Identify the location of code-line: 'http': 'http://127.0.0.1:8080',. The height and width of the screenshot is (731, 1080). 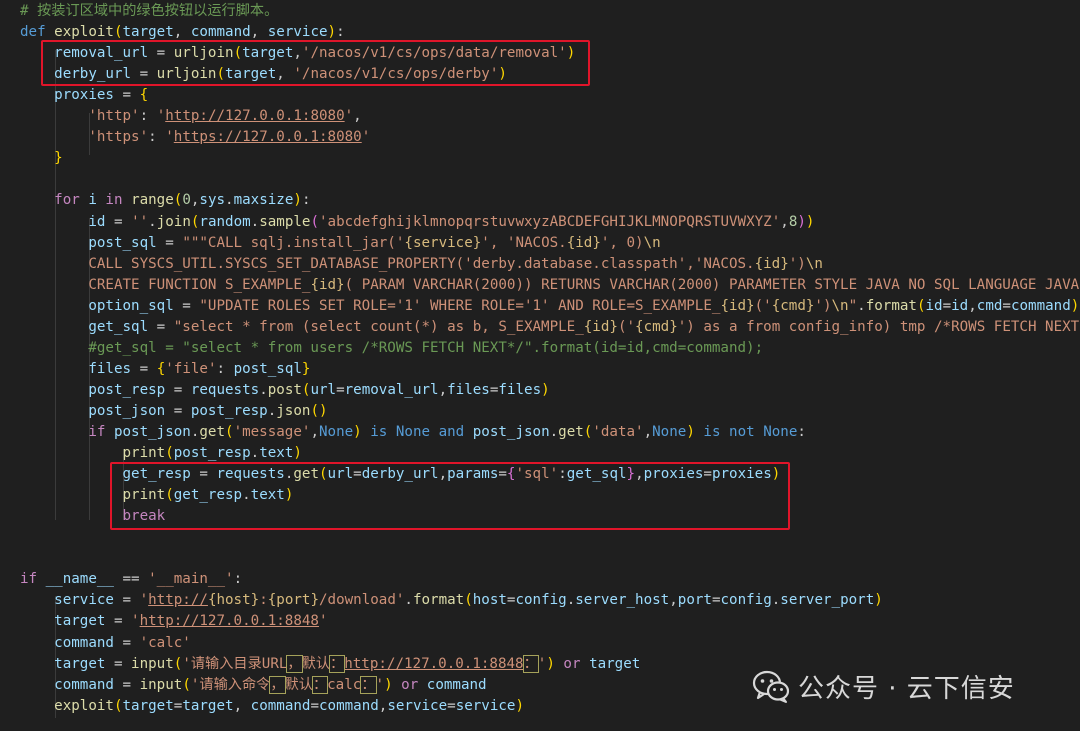
(191, 116).